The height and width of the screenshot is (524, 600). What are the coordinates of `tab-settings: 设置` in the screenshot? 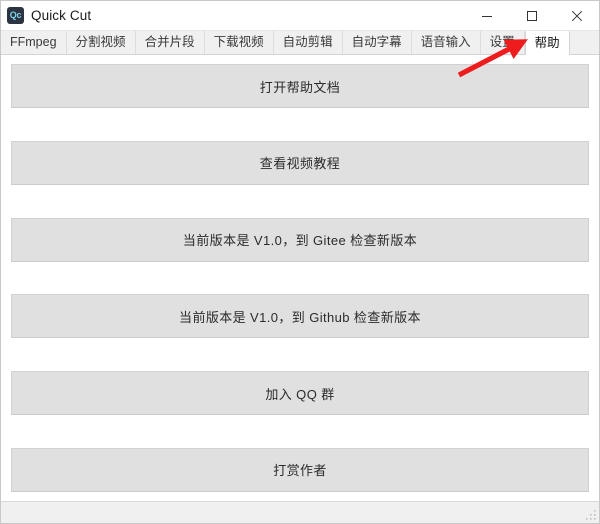 It's located at (502, 42).